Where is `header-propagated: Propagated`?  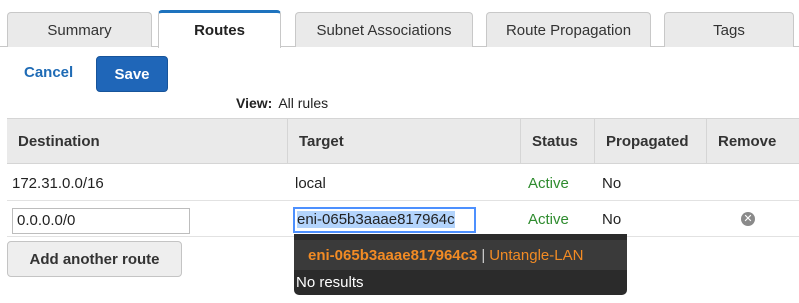 header-propagated: Propagated is located at coordinates (650, 141).